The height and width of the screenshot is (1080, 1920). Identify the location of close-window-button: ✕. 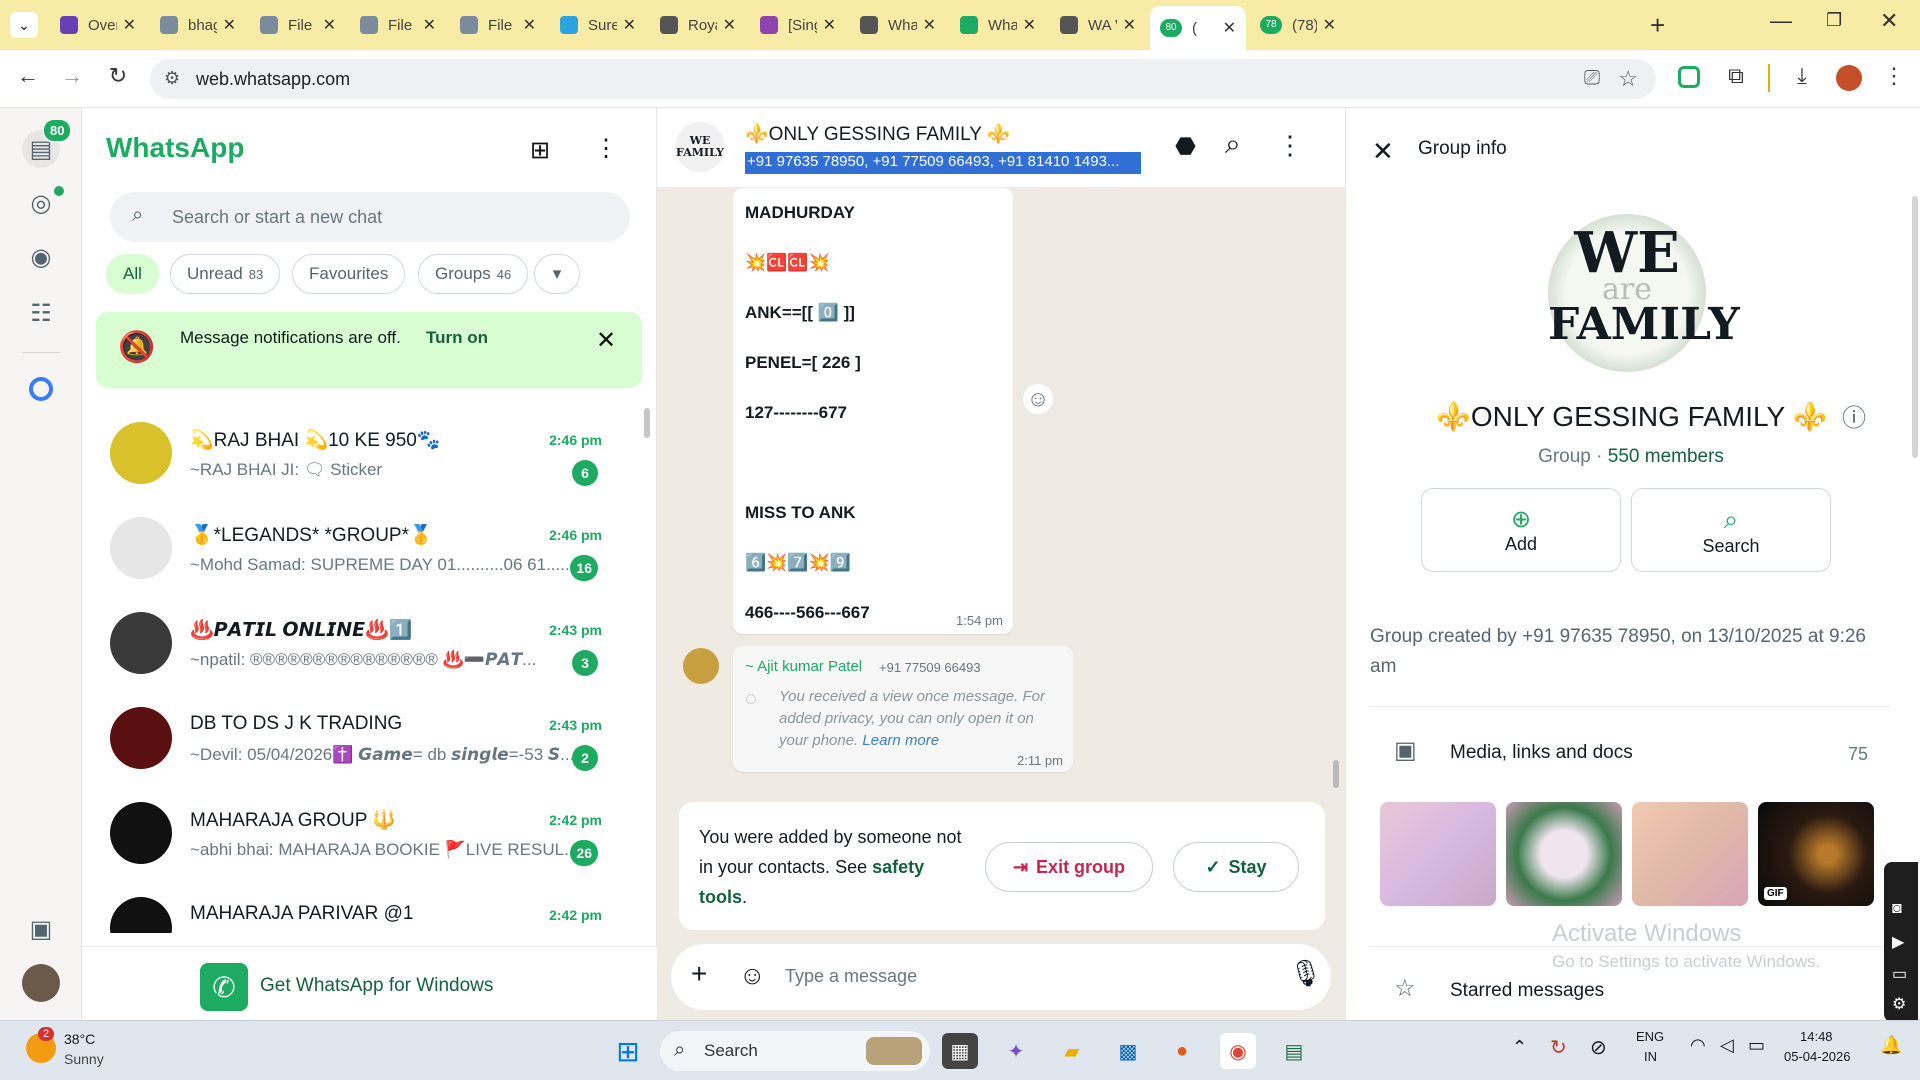
(1889, 21).